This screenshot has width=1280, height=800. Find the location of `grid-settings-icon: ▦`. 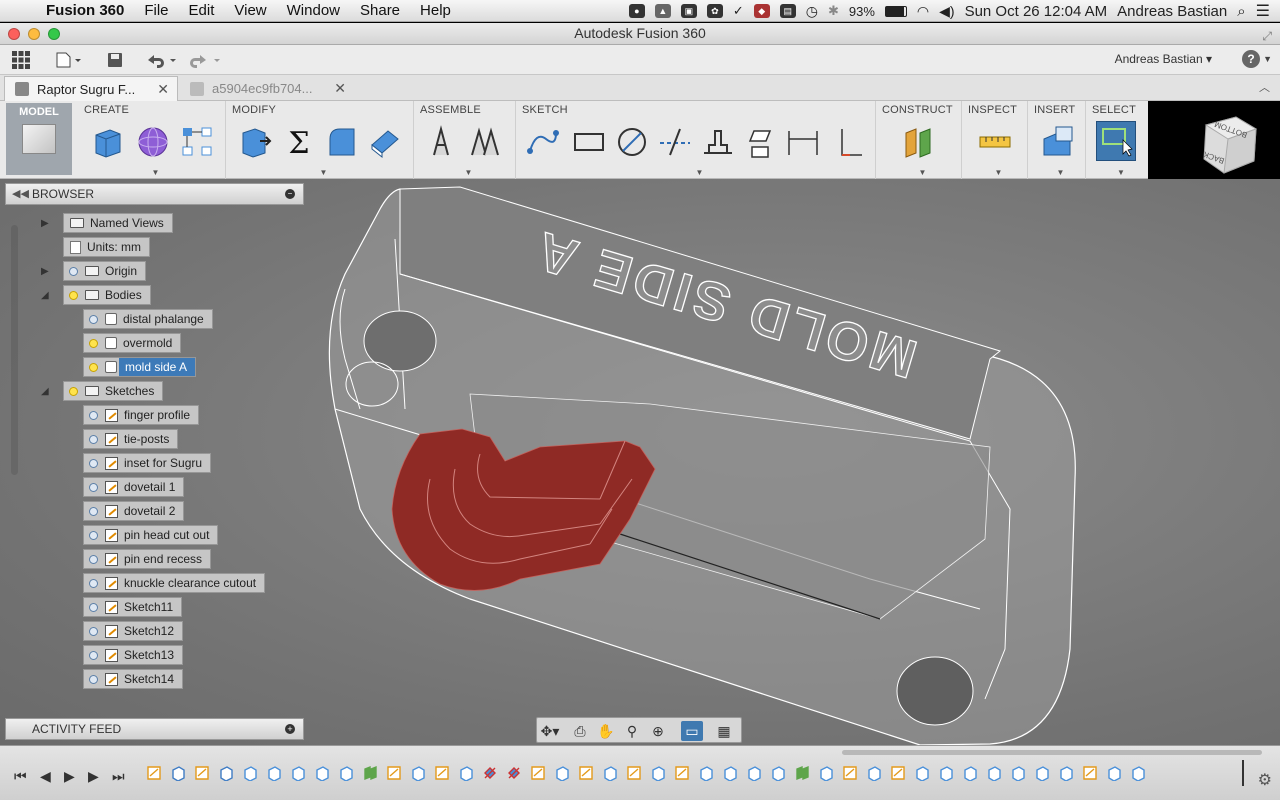

grid-settings-icon: ▦ is located at coordinates (724, 731).